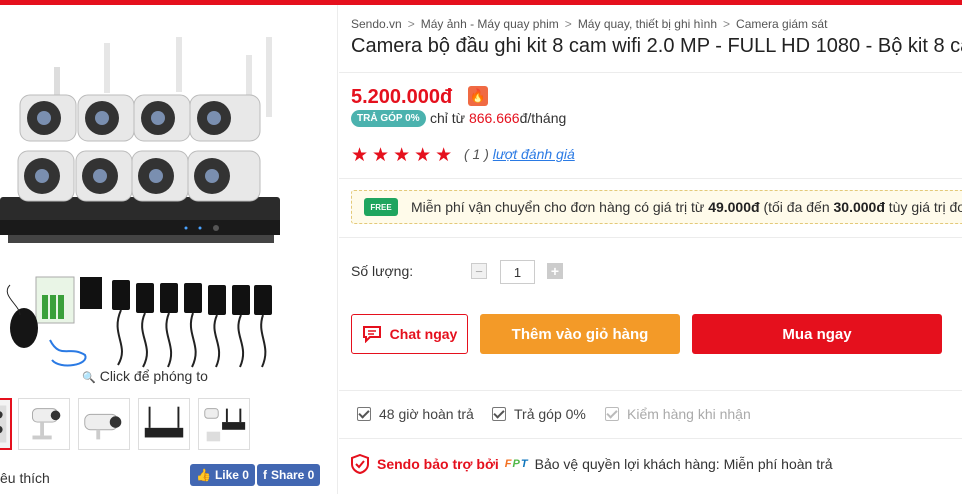  I want to click on policy-installment: Trả góp 0%, so click(539, 414).